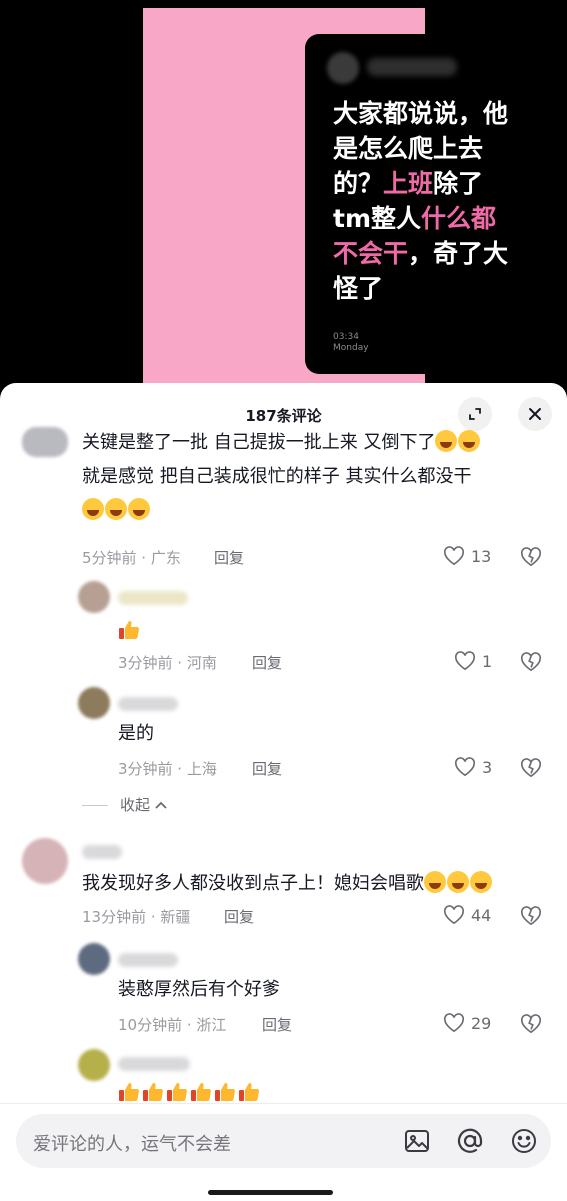  I want to click on post-text: 大家都说说，他, so click(421, 113).